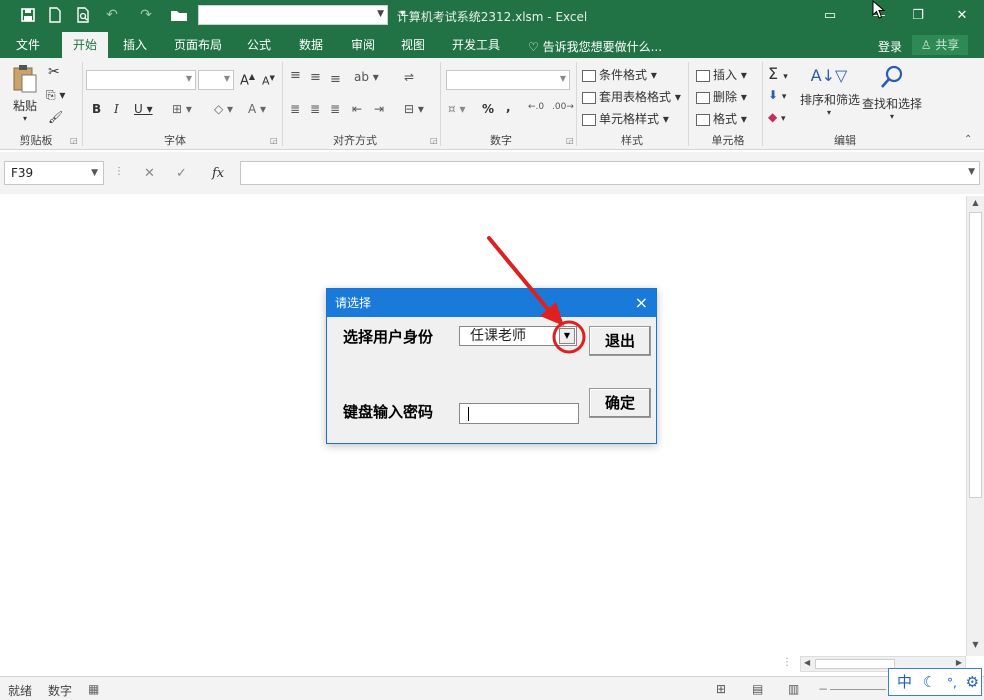 The height and width of the screenshot is (700, 984). I want to click on align-middle-icon: ≡, so click(315, 77).